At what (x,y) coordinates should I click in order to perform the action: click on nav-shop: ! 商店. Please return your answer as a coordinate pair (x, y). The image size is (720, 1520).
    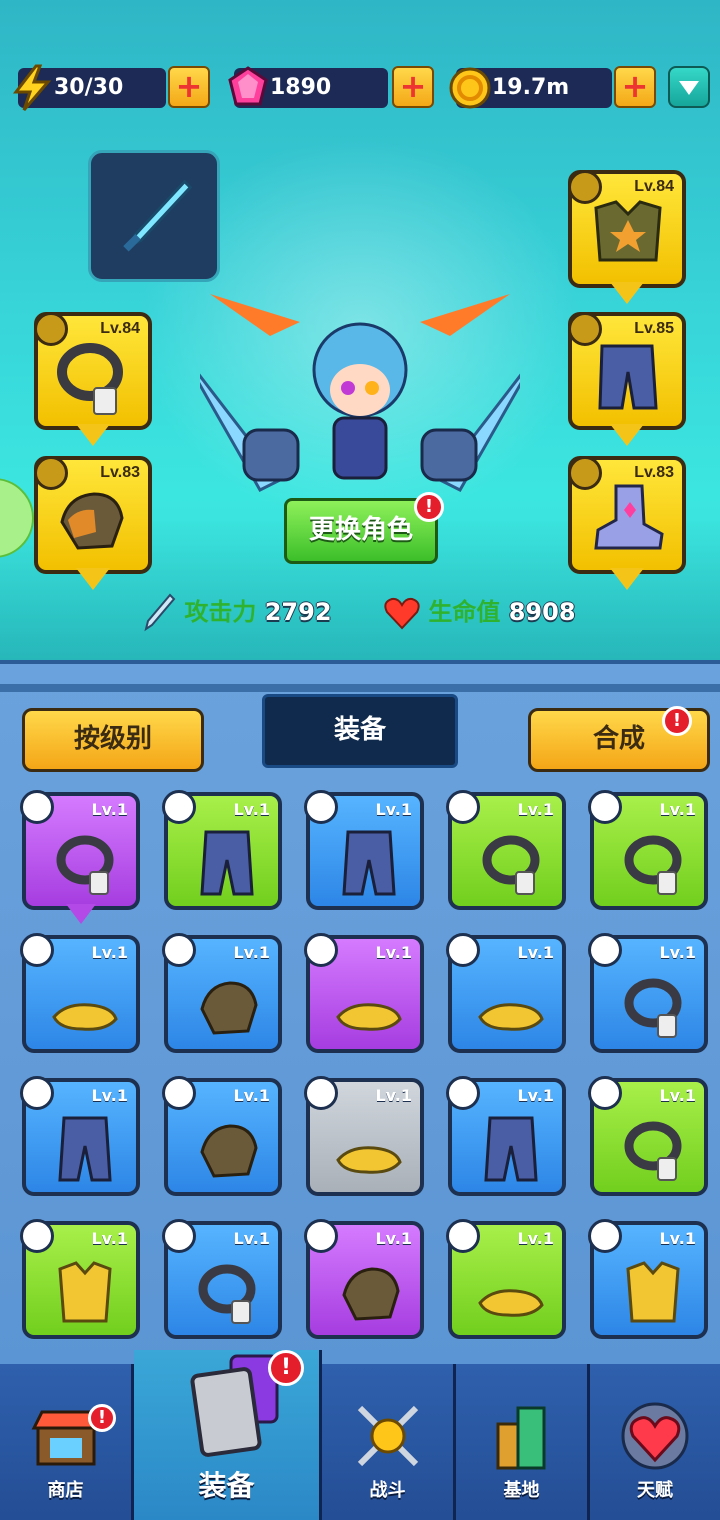
    Looking at the image, I should click on (67, 1442).